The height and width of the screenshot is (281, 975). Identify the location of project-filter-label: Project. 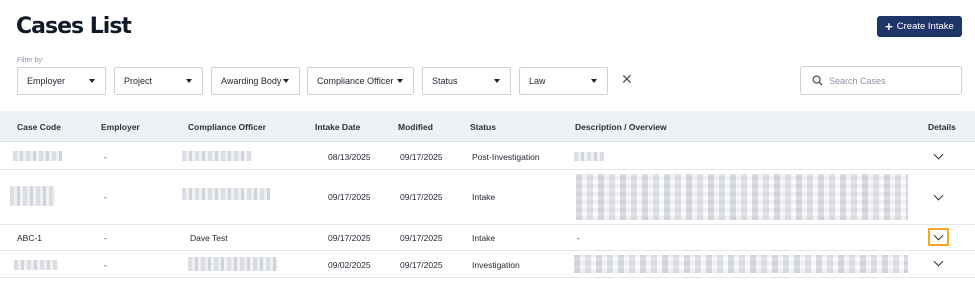
(138, 81).